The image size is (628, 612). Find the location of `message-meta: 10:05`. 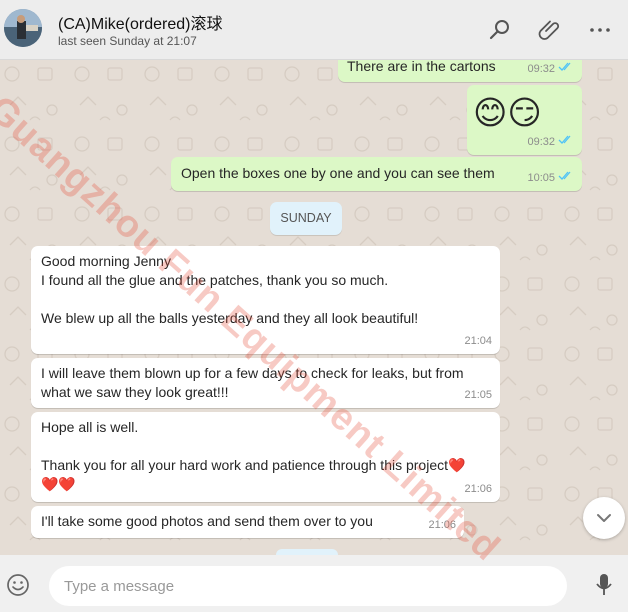

message-meta: 10:05 is located at coordinates (550, 178).